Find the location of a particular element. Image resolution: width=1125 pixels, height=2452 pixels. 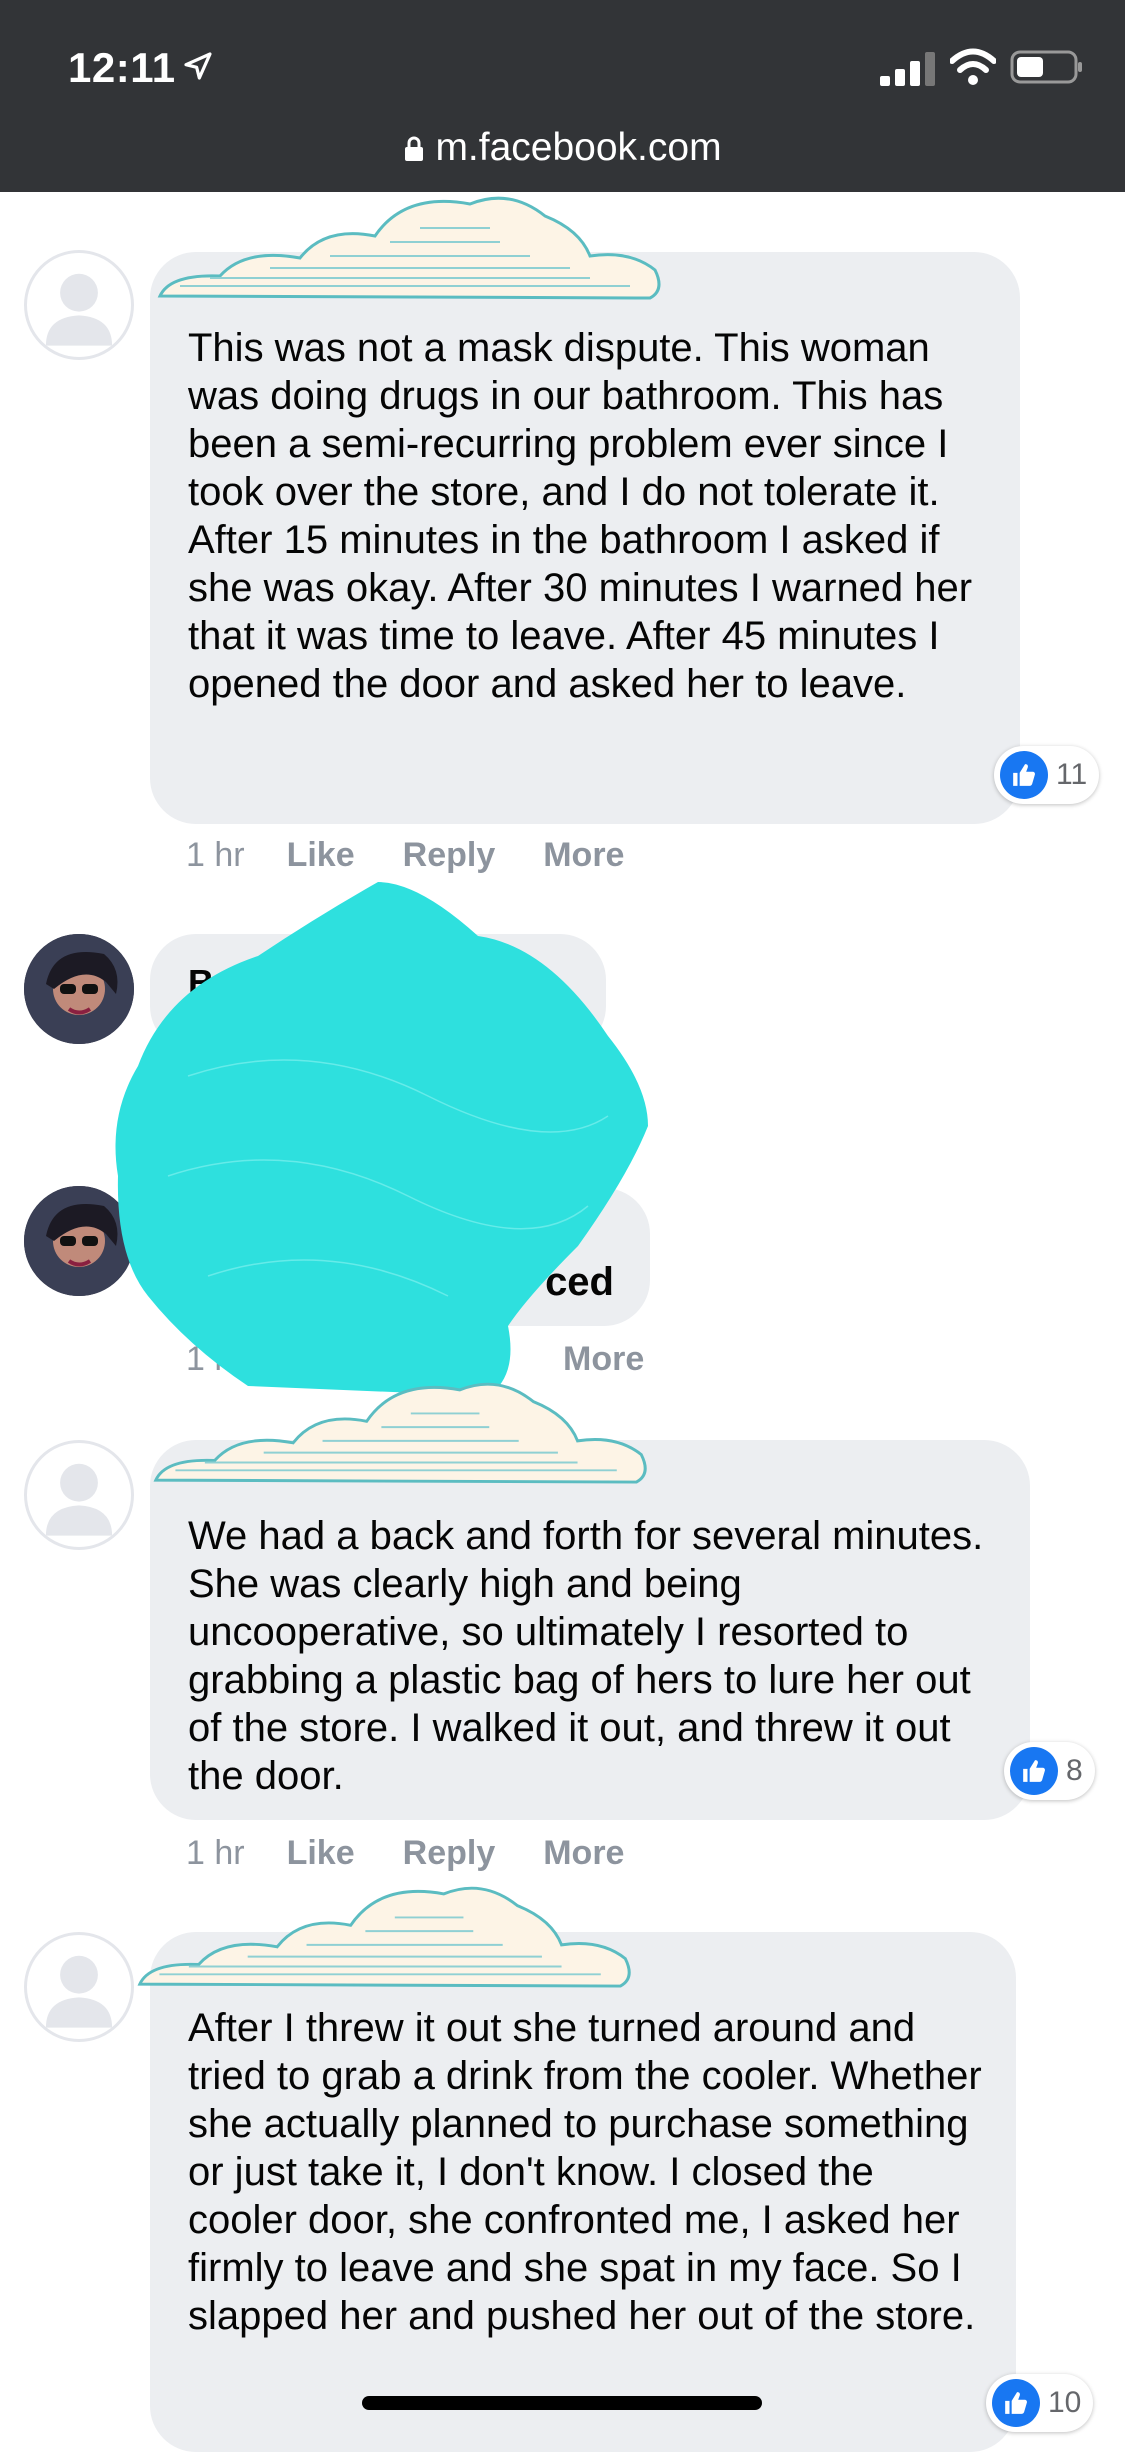

reaction-count: 11 is located at coordinates (1047, 775).